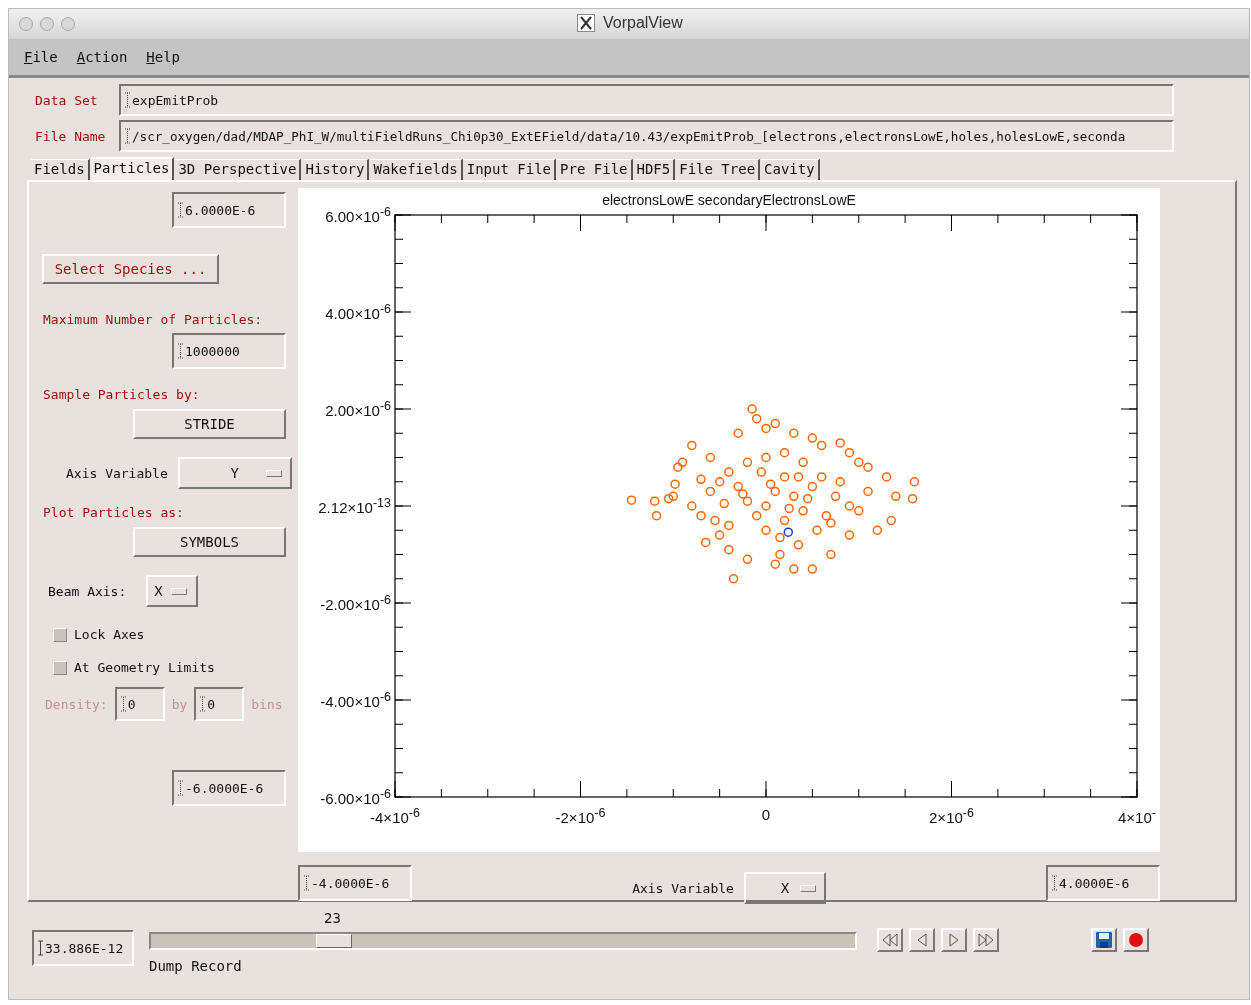 Image resolution: width=1251 pixels, height=1005 pixels. What do you see at coordinates (87, 591) in the screenshot?
I see `beam-axis-label: Beam Axis:` at bounding box center [87, 591].